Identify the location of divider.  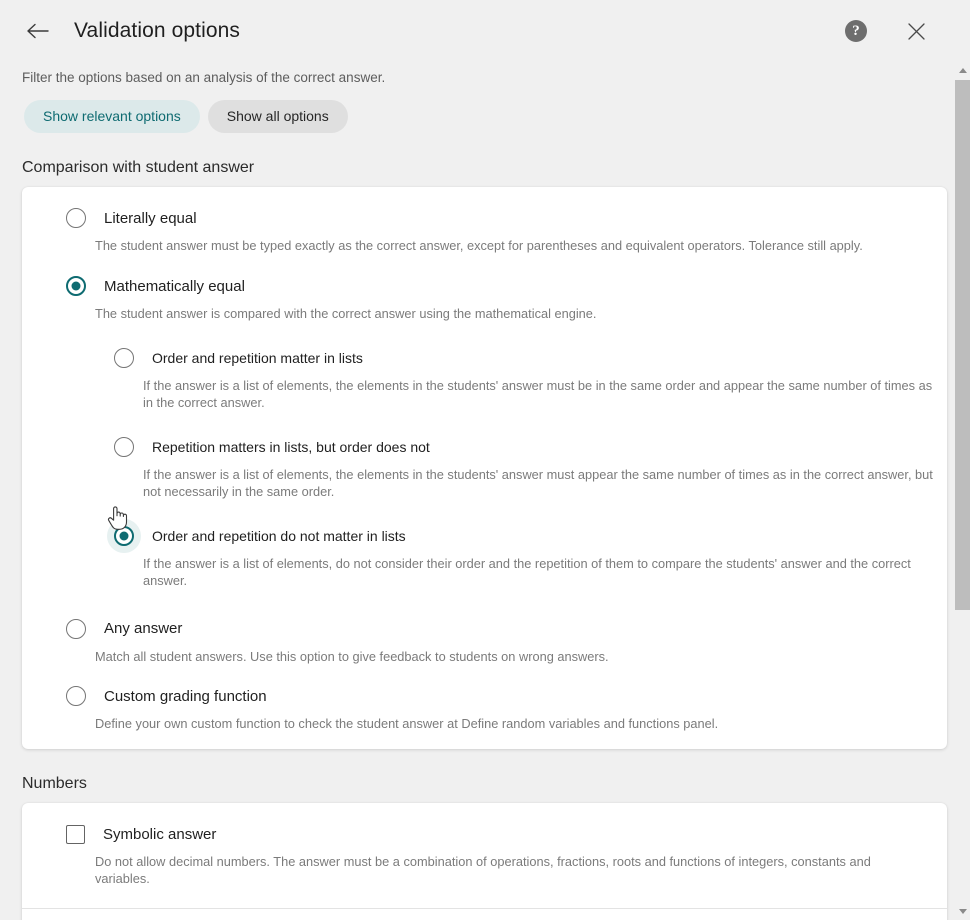
(484, 909).